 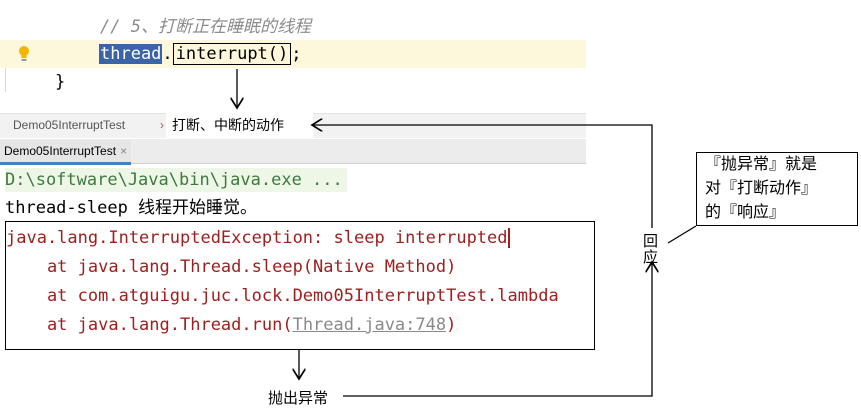 I want to click on tab-run-demo05: Demo05InterruptTest ×, so click(x=66, y=152).